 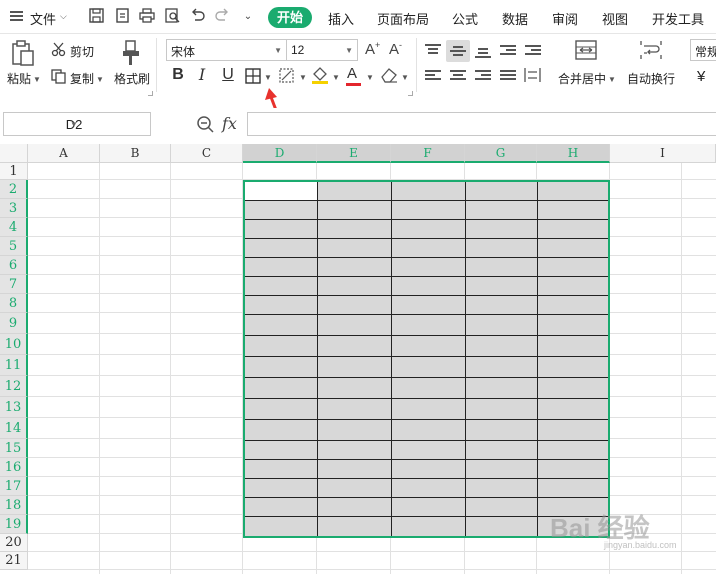 What do you see at coordinates (403, 18) in the screenshot?
I see `tab-page-layout: 页面布局` at bounding box center [403, 18].